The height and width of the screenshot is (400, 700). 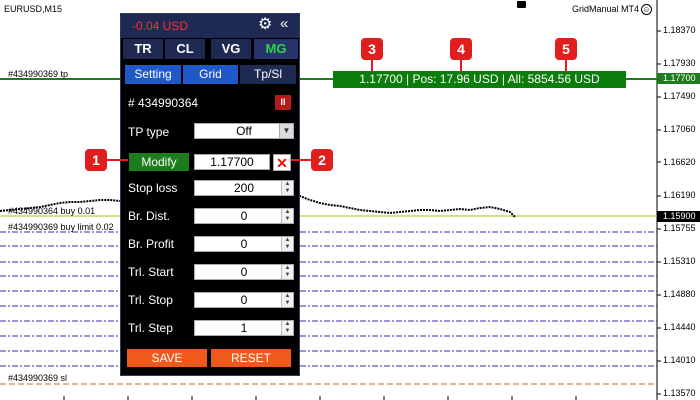 I want to click on tp-type-label: TP type, so click(x=149, y=132).